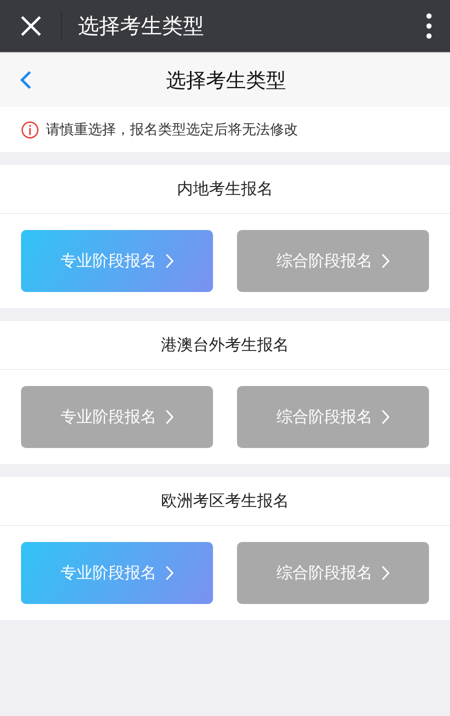 Image resolution: width=450 pixels, height=716 pixels. Describe the element at coordinates (225, 345) in the screenshot. I see `section-title: 港澳台外考生报名` at that location.